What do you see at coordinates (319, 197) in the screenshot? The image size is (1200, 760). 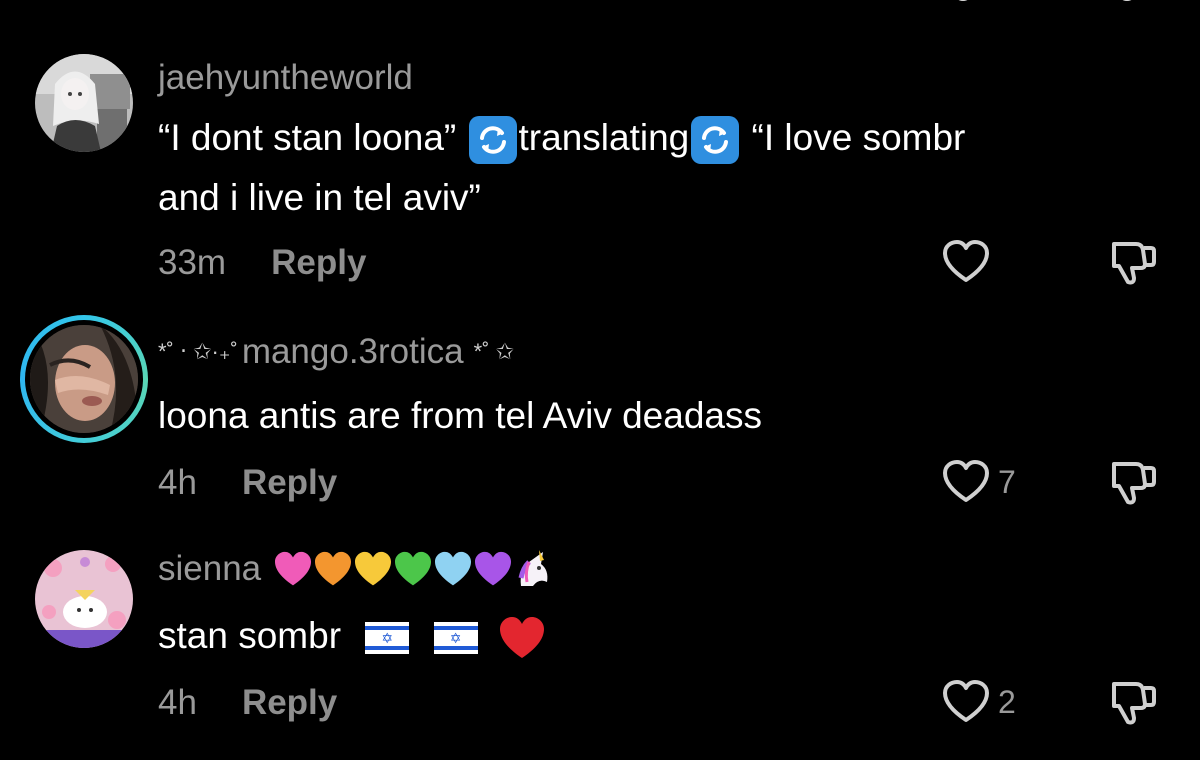 I see `comment-text-part: and i live in tel aviv”` at bounding box center [319, 197].